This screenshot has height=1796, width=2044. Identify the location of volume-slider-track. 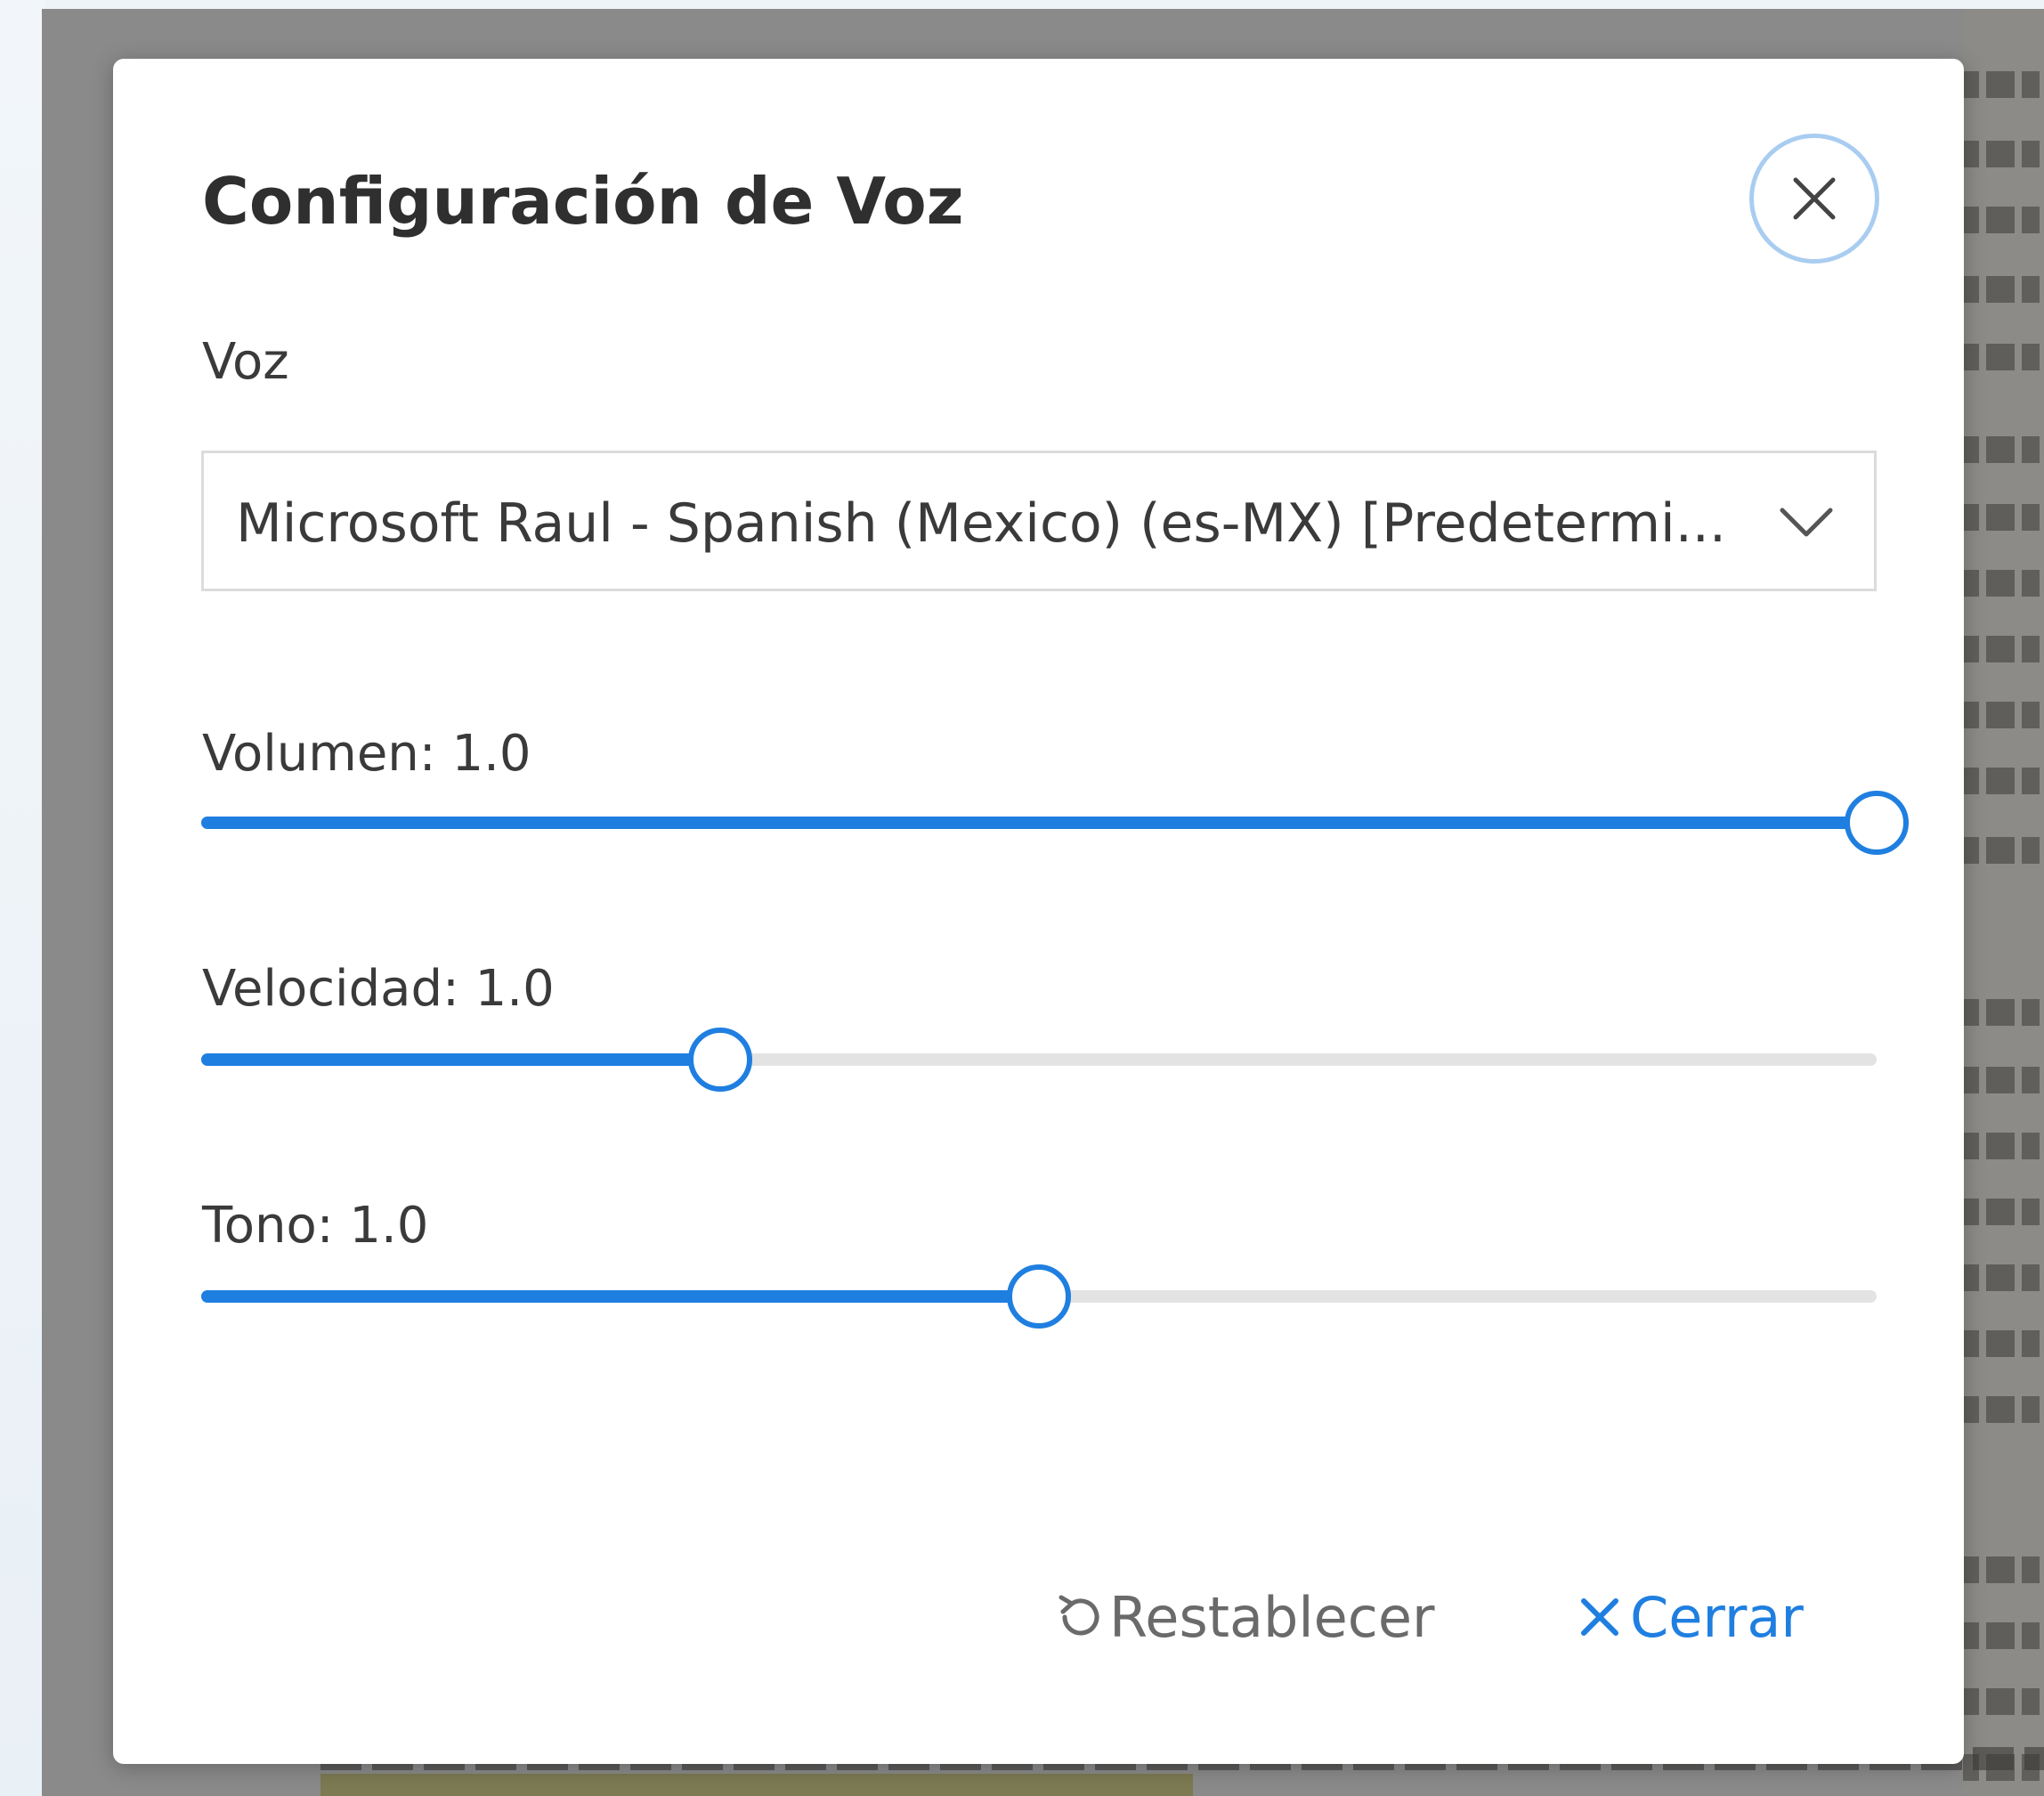
(1039, 823).